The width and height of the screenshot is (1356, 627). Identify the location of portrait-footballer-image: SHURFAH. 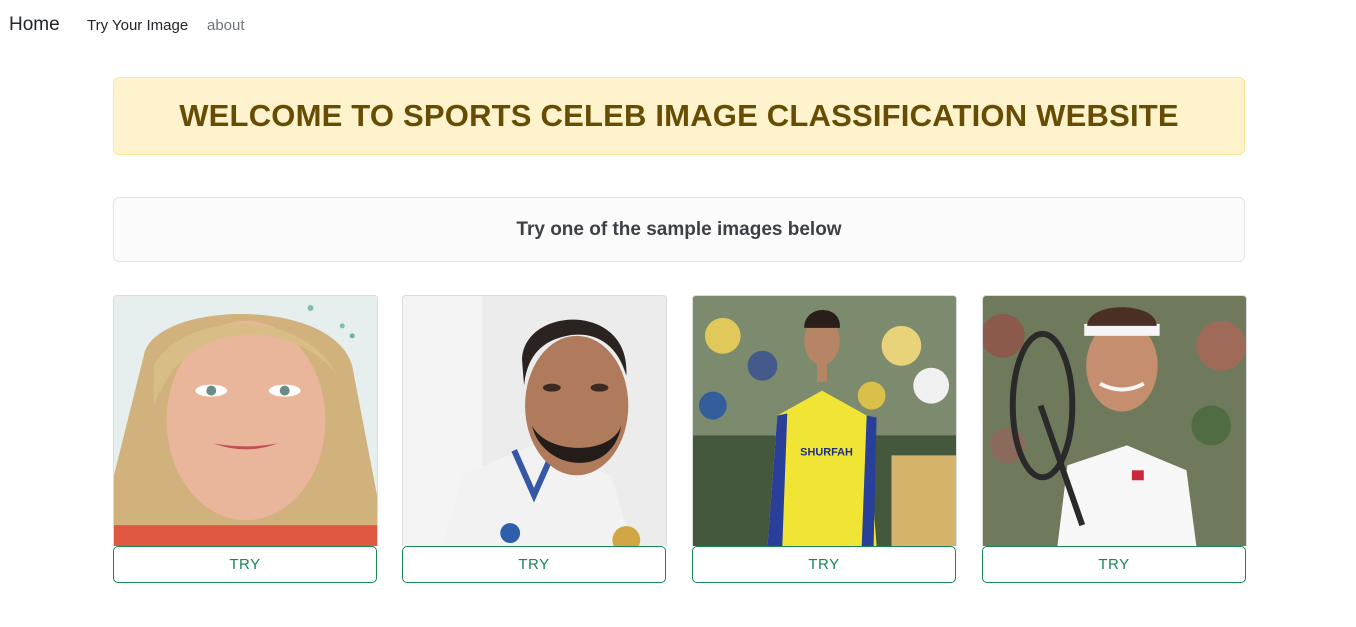
(824, 421).